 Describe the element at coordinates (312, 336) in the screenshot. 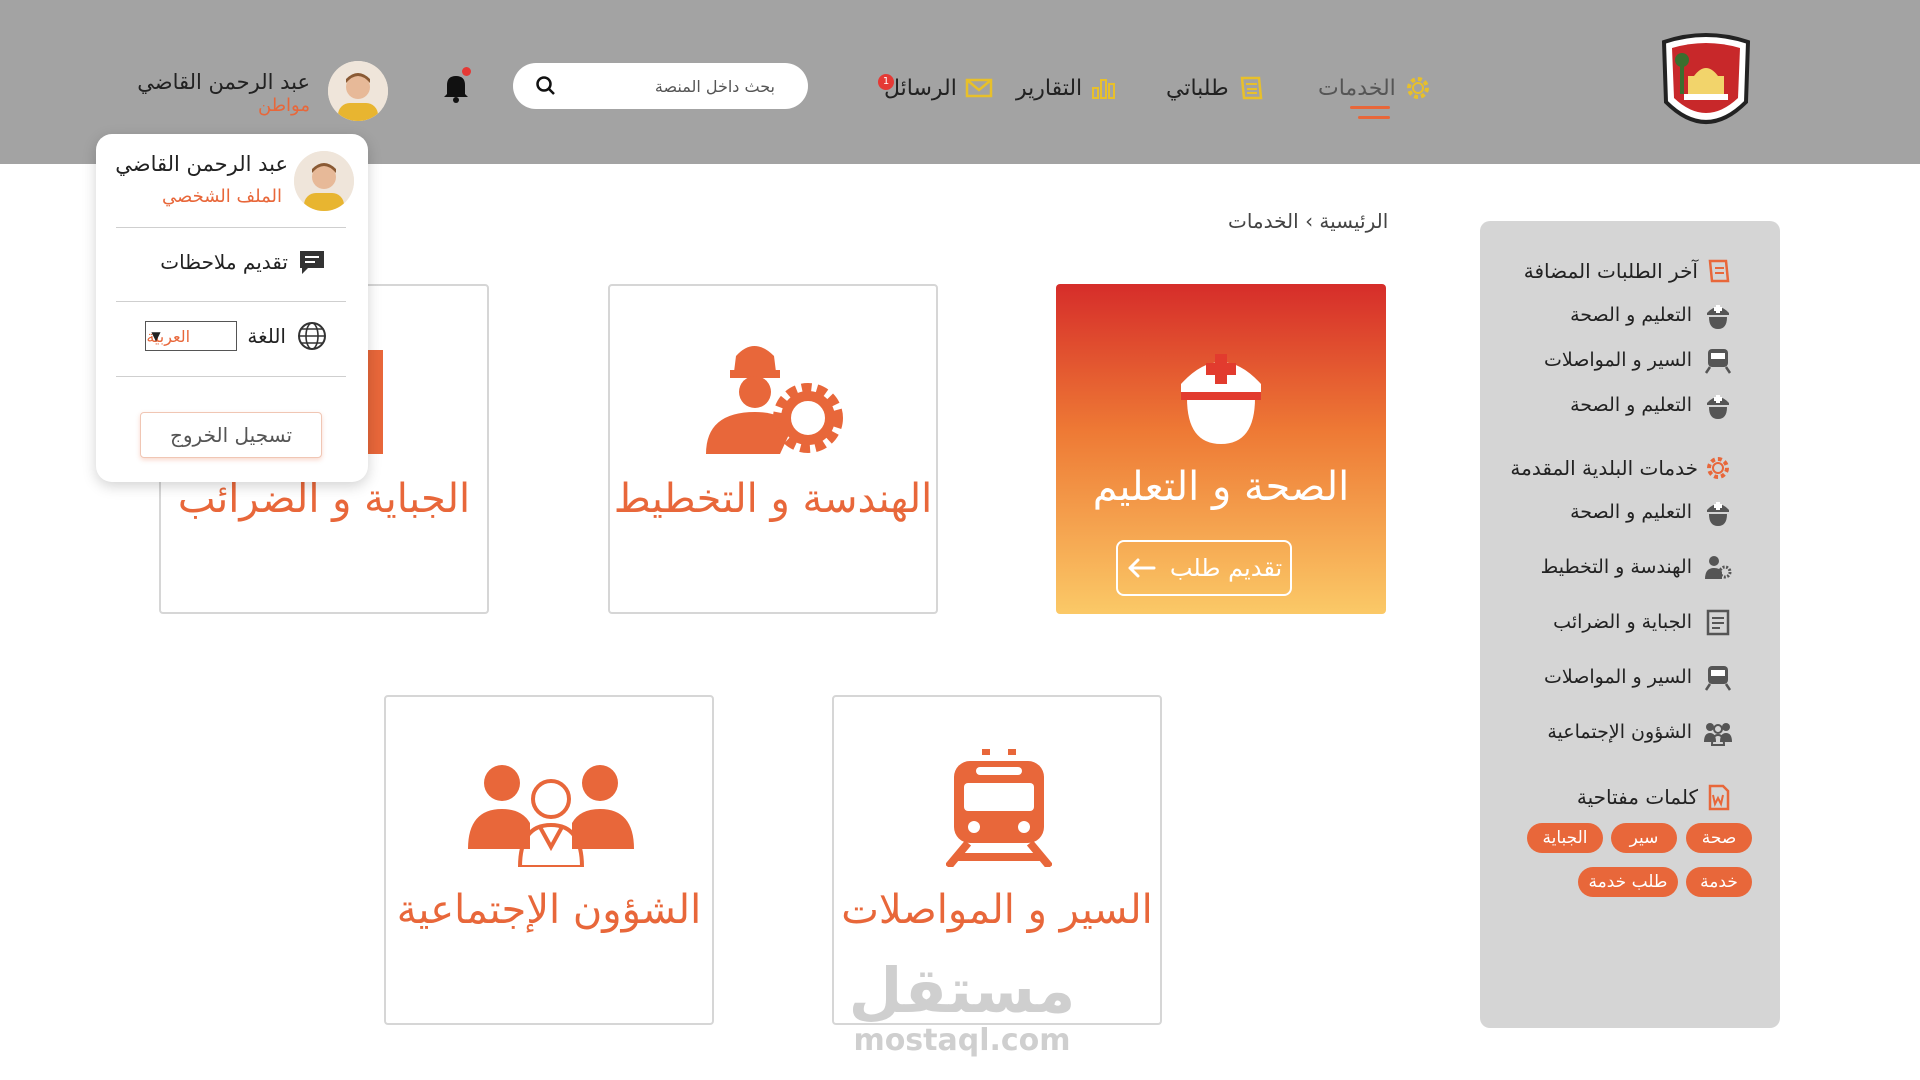

I see `globe-icon` at that location.